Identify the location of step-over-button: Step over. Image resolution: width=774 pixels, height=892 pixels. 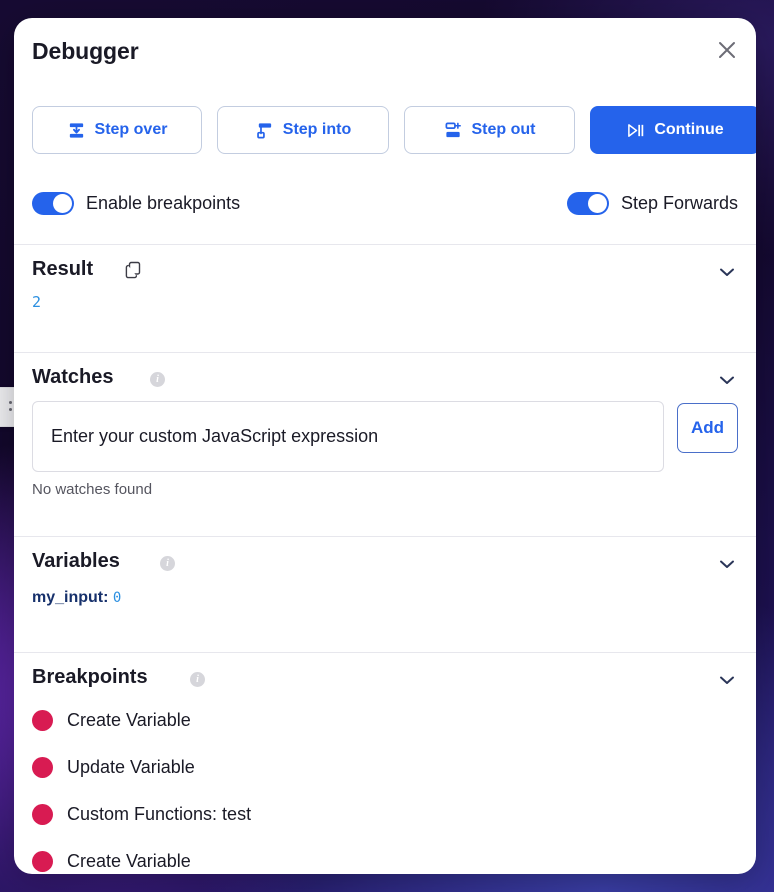
(117, 130).